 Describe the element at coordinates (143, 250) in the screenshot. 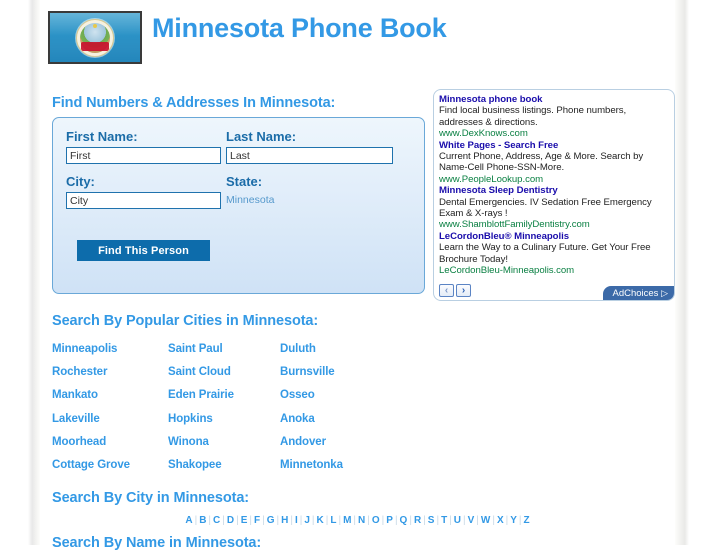

I see `find-this-person-button: Find This Person` at that location.